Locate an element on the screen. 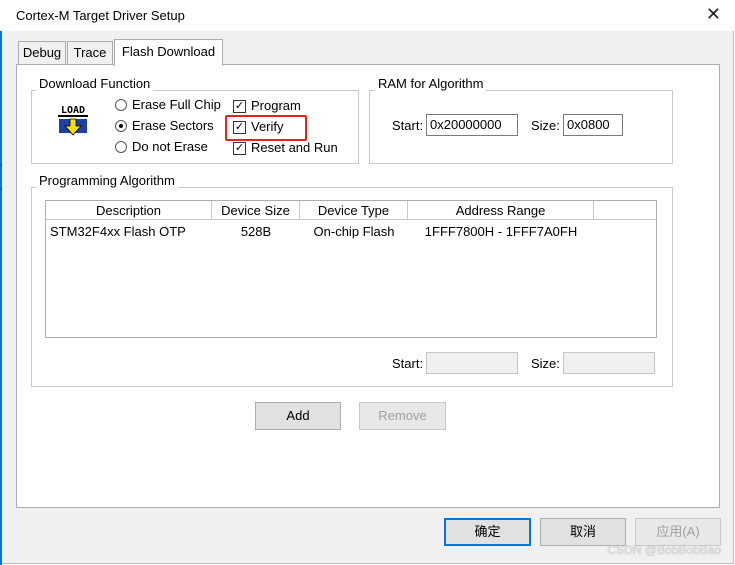 This screenshot has height=565, width=735. radio-label-erase-full-chip: Erase Full Chip is located at coordinates (176, 104).